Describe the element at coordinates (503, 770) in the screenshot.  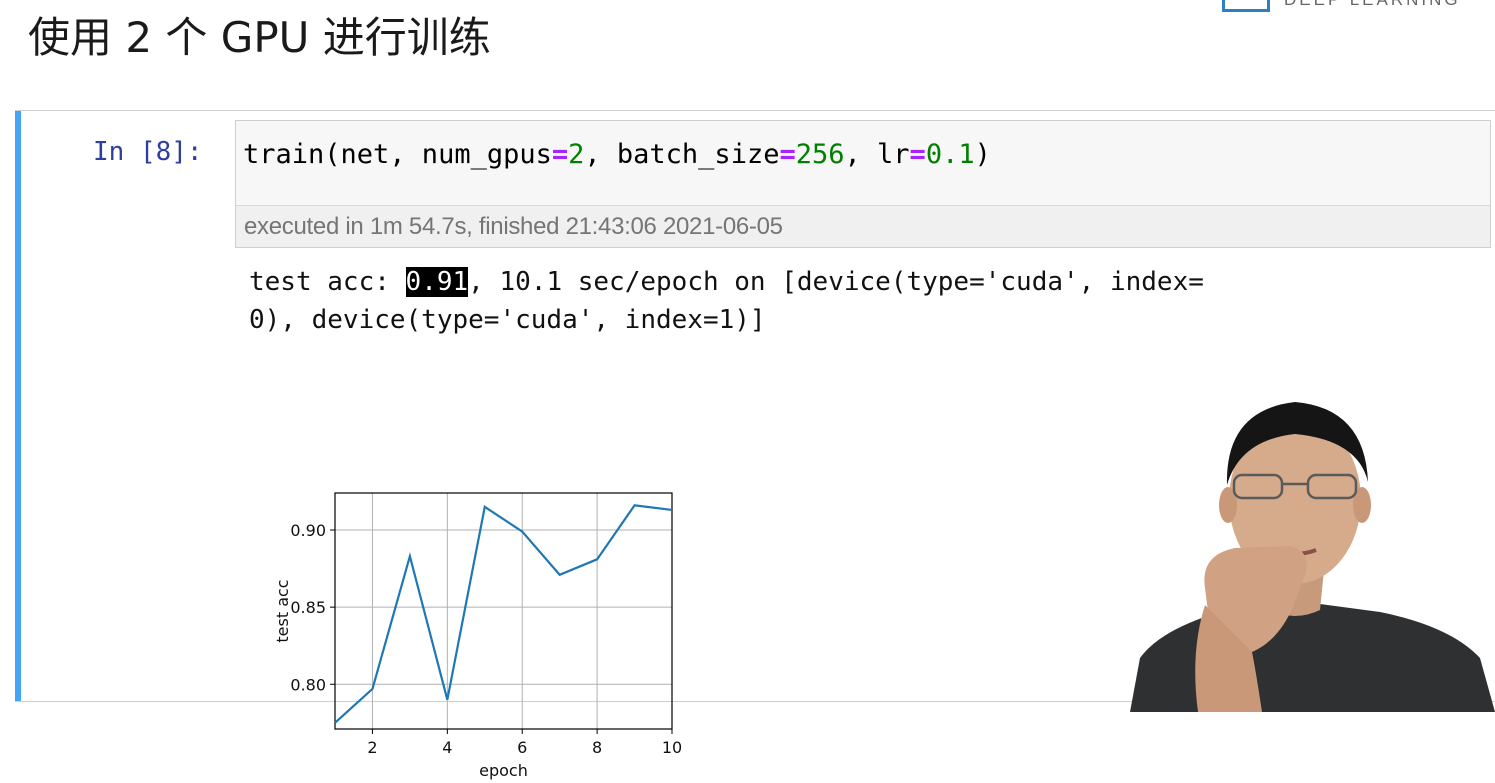
I see `x-axis-label: epoch` at that location.